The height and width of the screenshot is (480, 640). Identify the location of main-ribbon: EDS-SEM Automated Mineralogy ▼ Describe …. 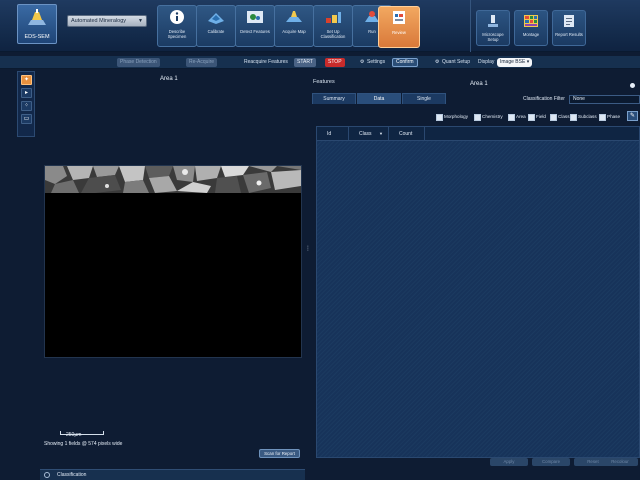
(320, 26).